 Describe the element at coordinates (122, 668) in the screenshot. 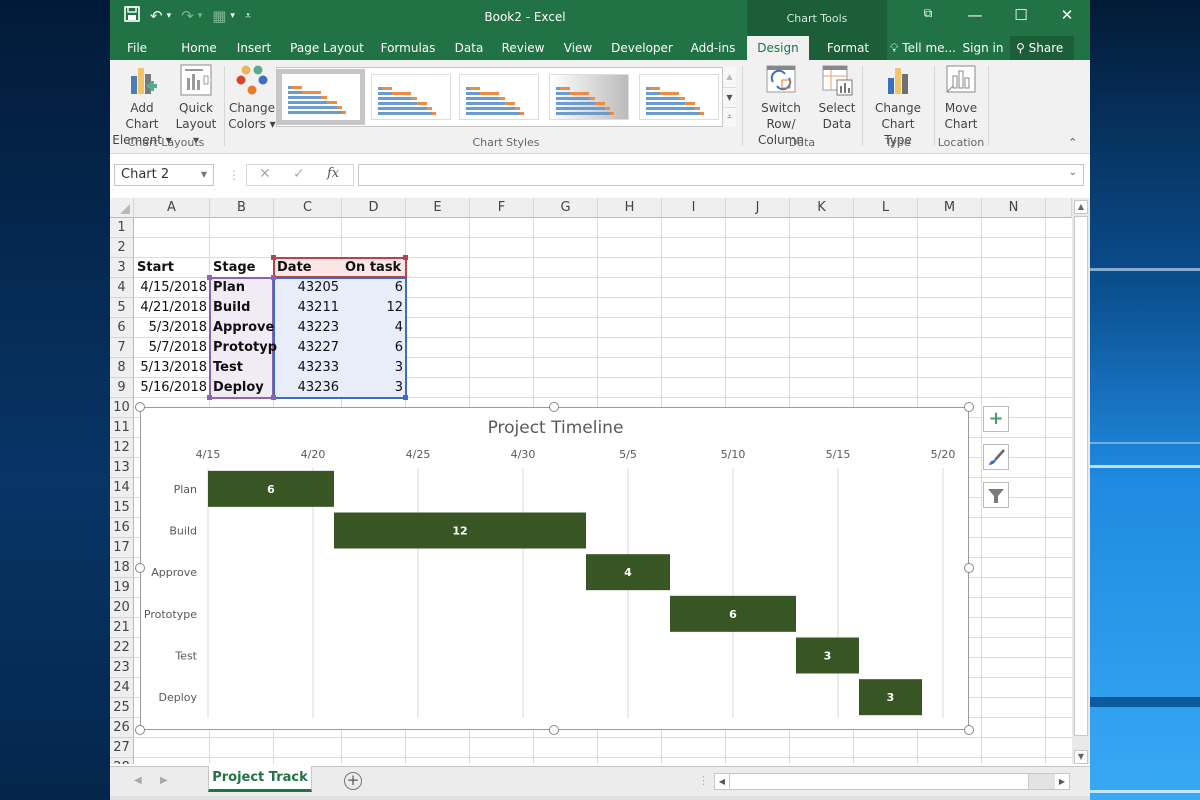

I see `row-header-23: 23` at that location.